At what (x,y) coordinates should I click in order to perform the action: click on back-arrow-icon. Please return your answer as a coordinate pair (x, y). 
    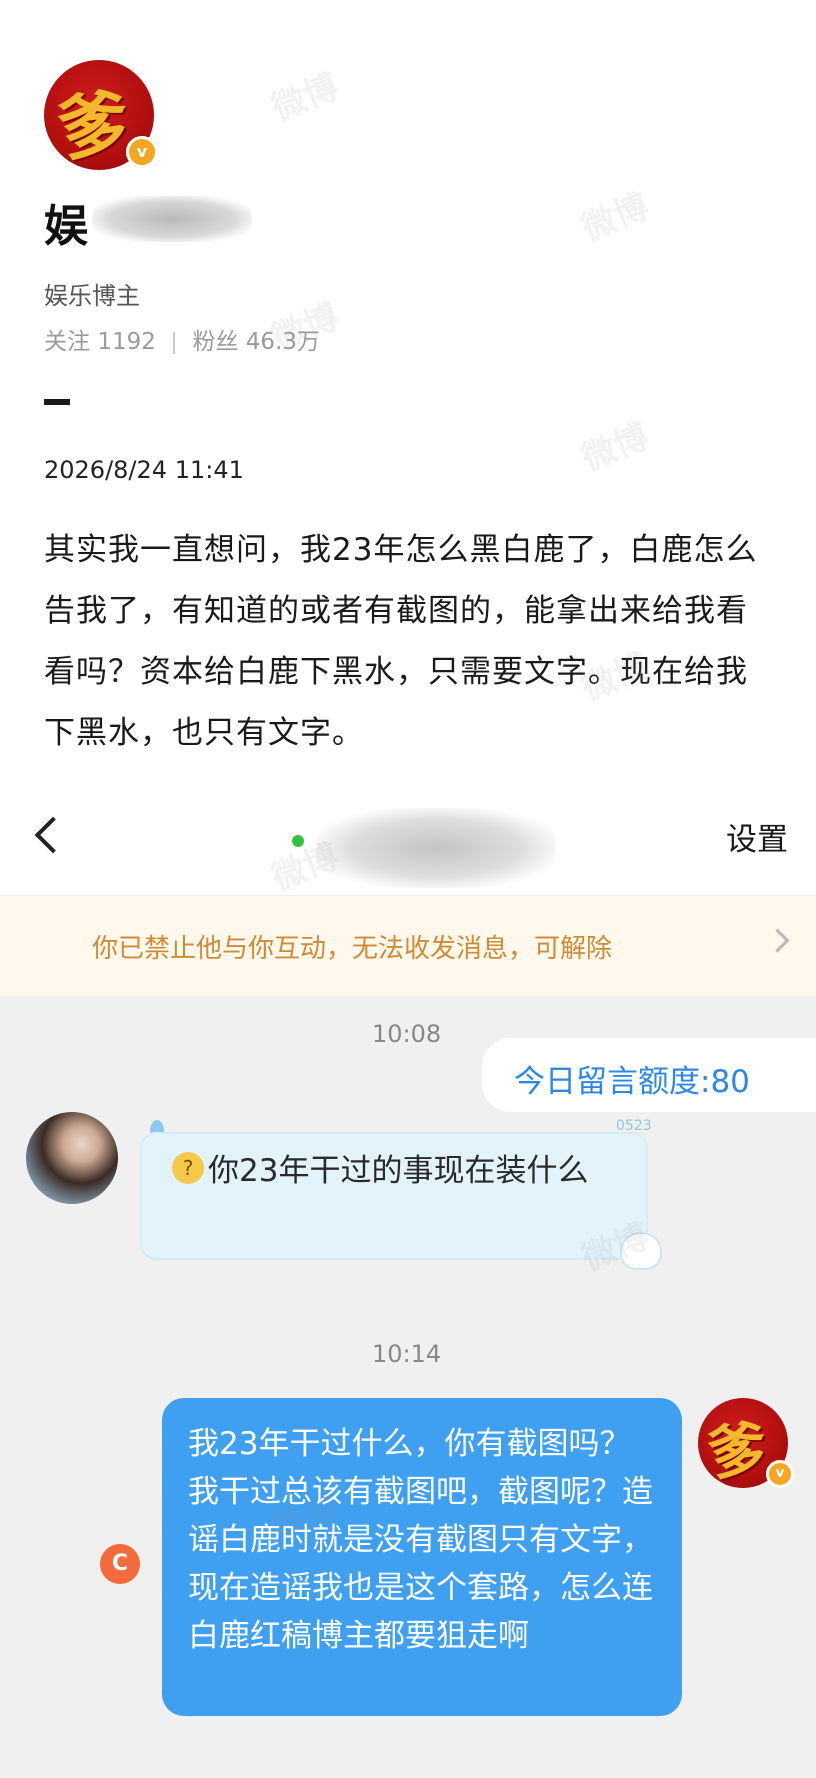
    Looking at the image, I should click on (51, 835).